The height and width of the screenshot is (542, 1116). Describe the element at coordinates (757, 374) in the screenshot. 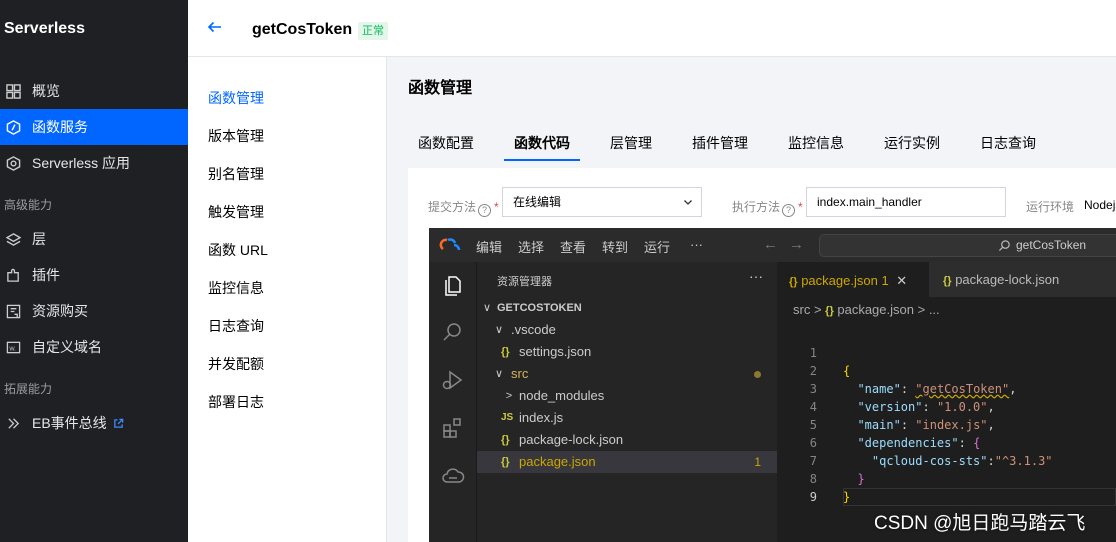

I see `modified-dot` at that location.